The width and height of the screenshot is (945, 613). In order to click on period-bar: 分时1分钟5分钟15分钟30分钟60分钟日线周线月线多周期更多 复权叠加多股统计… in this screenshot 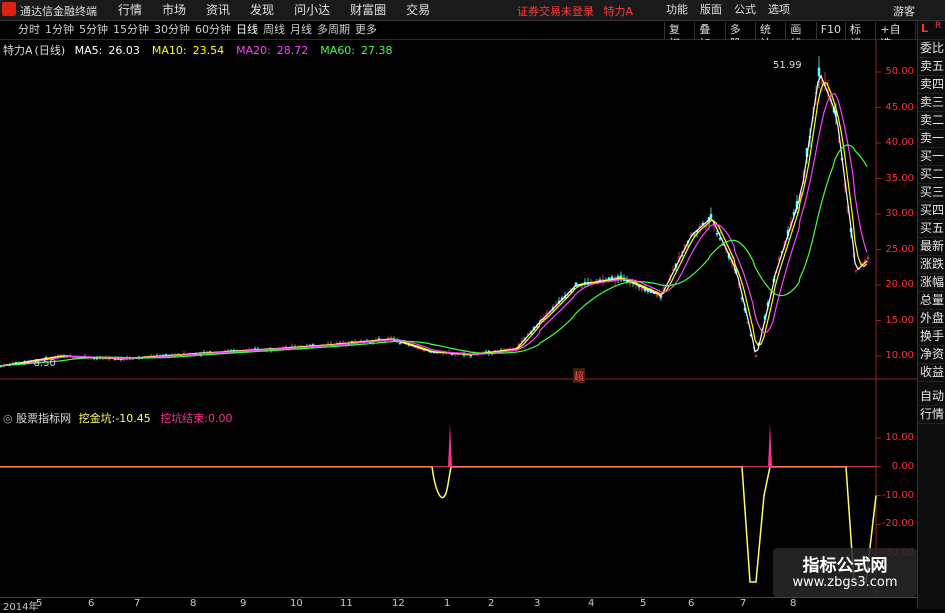, I will do `click(472, 36)`.